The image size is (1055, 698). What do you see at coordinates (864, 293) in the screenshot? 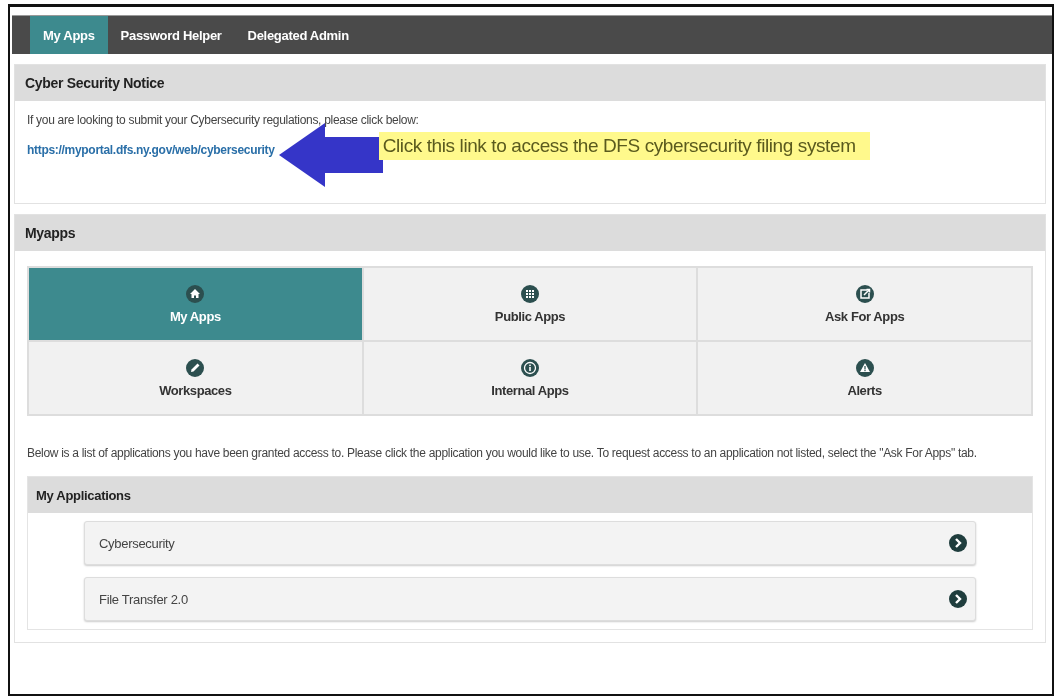
I see `share-icon` at bounding box center [864, 293].